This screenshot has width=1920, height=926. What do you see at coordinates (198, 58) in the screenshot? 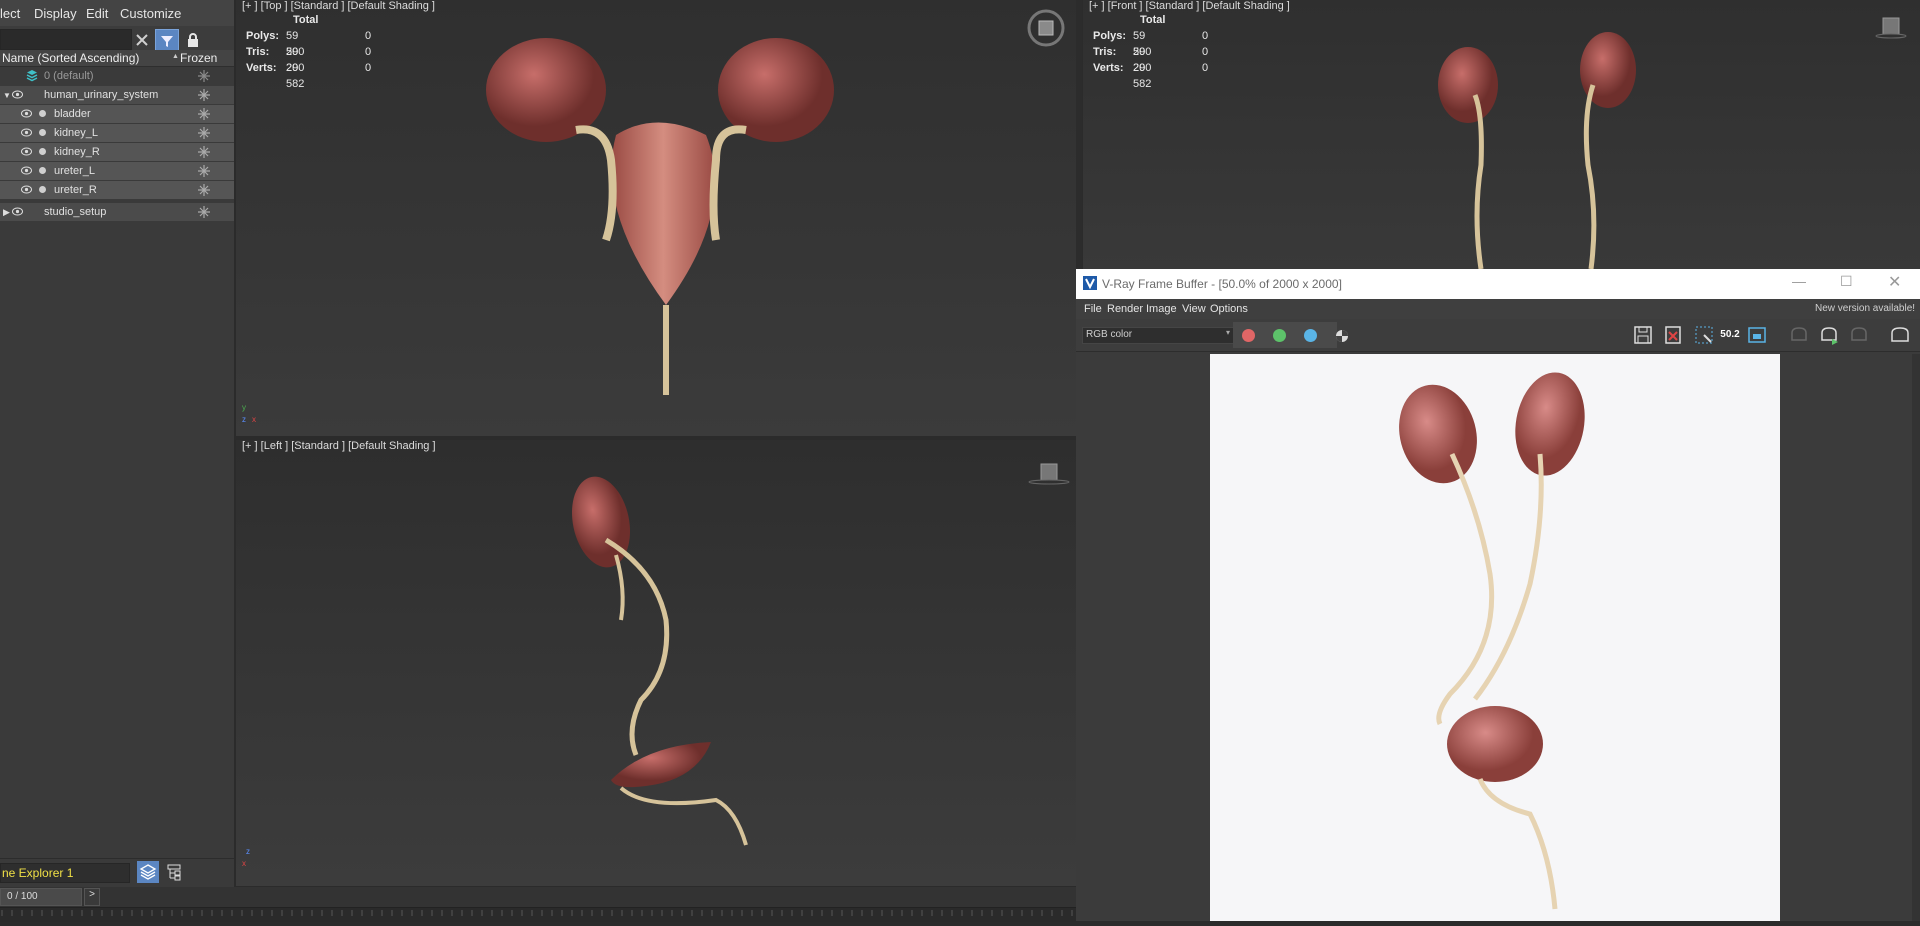
I see `column-frozen: Frozen` at bounding box center [198, 58].